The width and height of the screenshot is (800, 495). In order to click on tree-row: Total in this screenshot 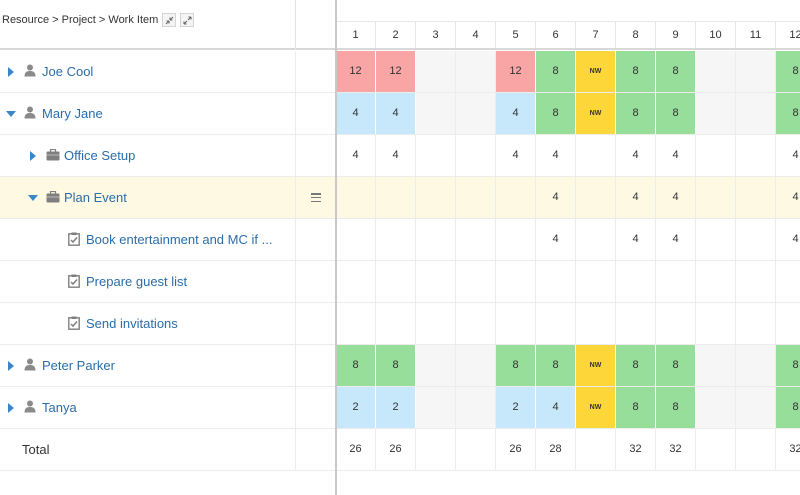, I will do `click(168, 450)`.